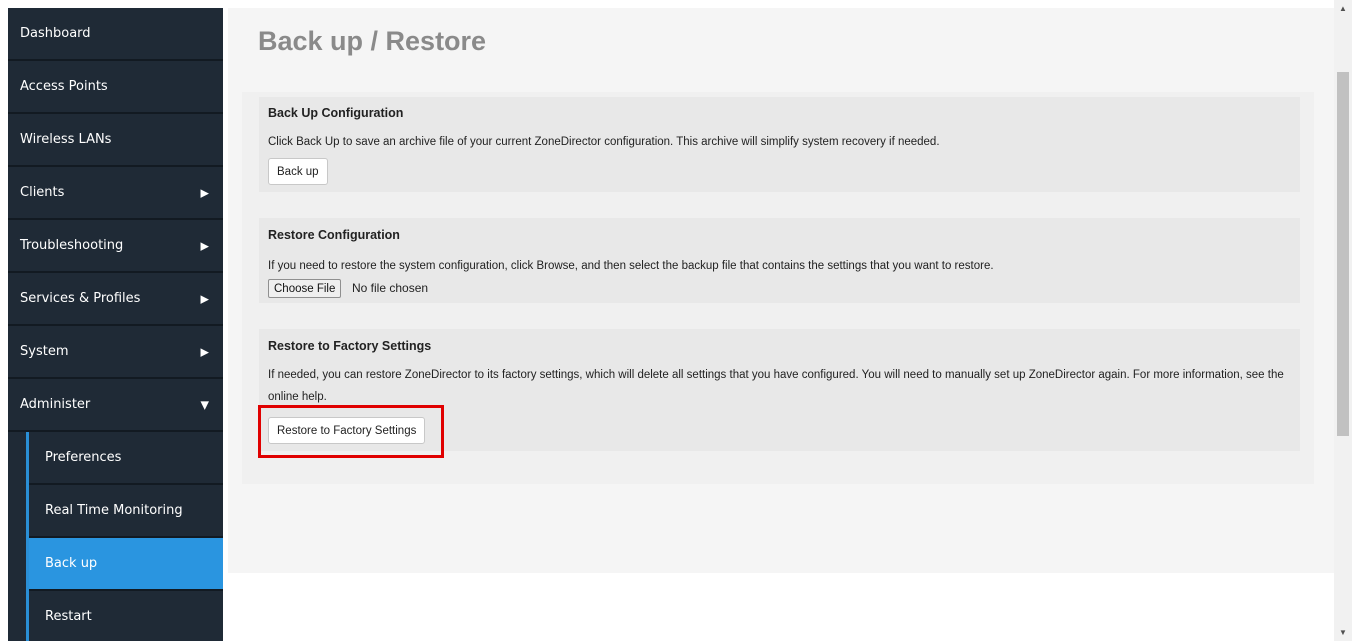 The height and width of the screenshot is (641, 1352). Describe the element at coordinates (42, 192) in the screenshot. I see `nav-item-label: Clients` at that location.